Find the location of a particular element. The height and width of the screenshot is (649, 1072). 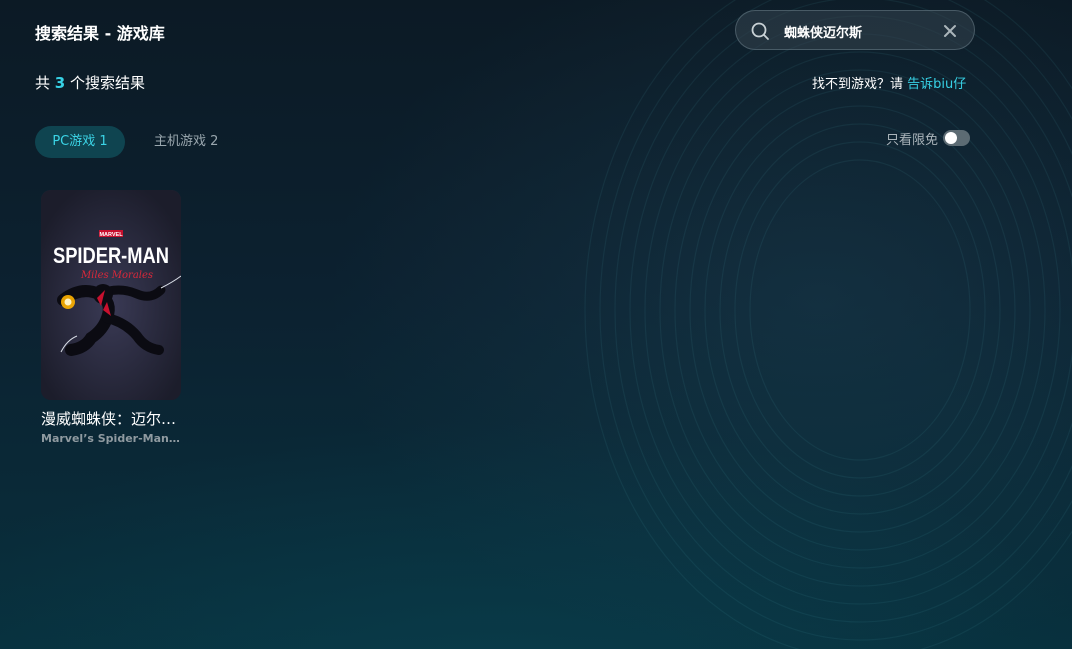

cover-brand: MARVEL is located at coordinates (111, 235).